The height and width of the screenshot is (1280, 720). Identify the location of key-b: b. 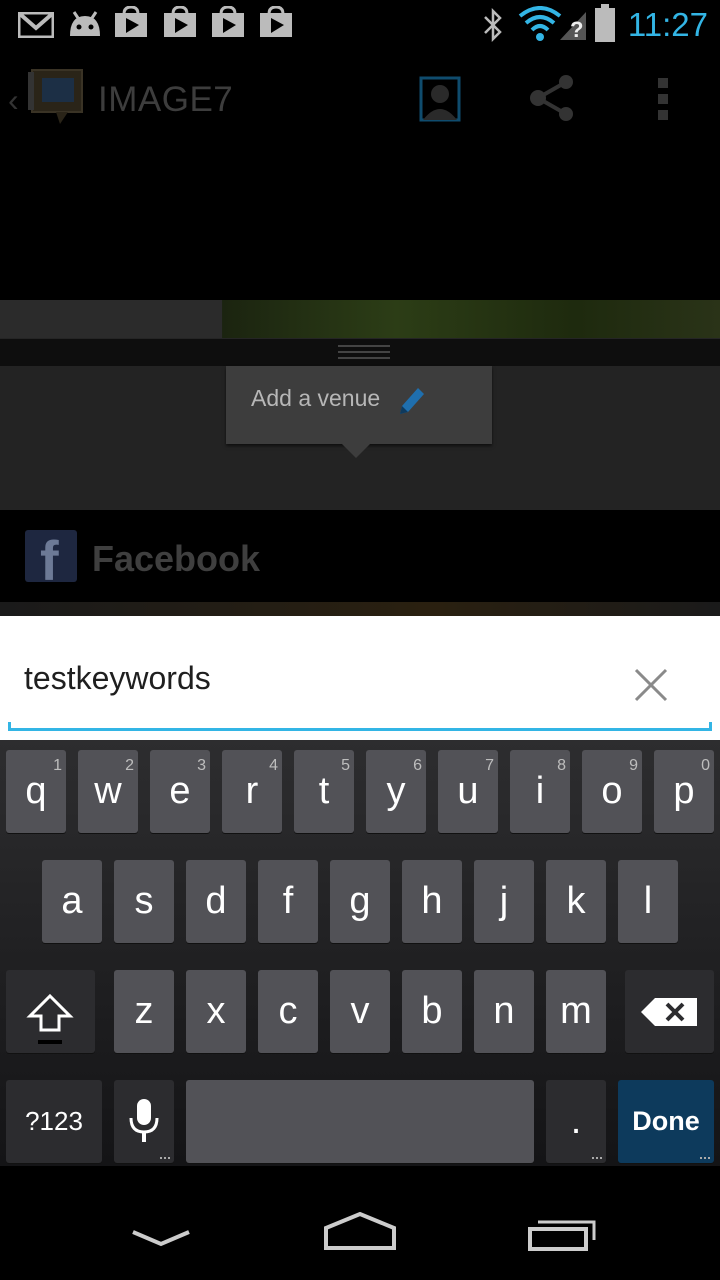
(432, 1011).